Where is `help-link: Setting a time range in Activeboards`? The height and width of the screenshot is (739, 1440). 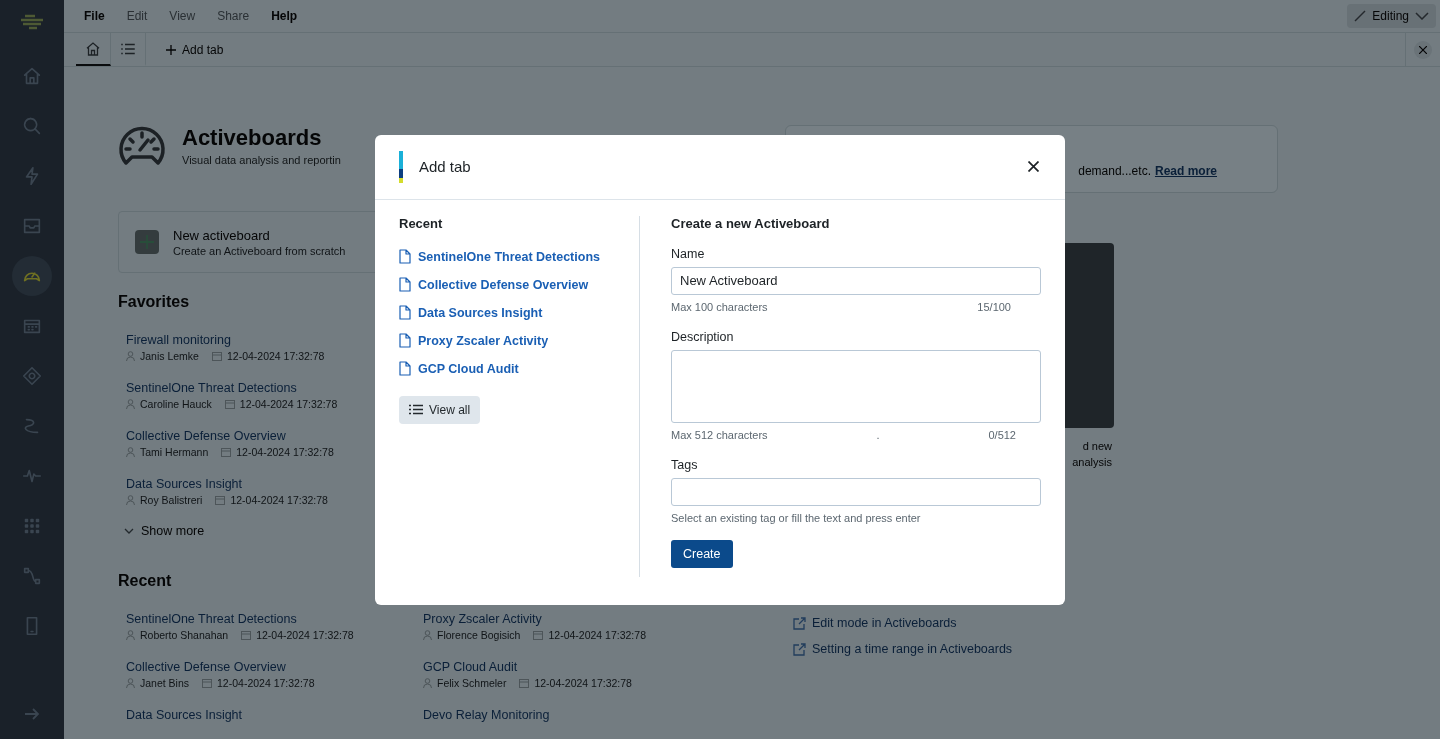
help-link: Setting a time range in Activeboards is located at coordinates (912, 649).